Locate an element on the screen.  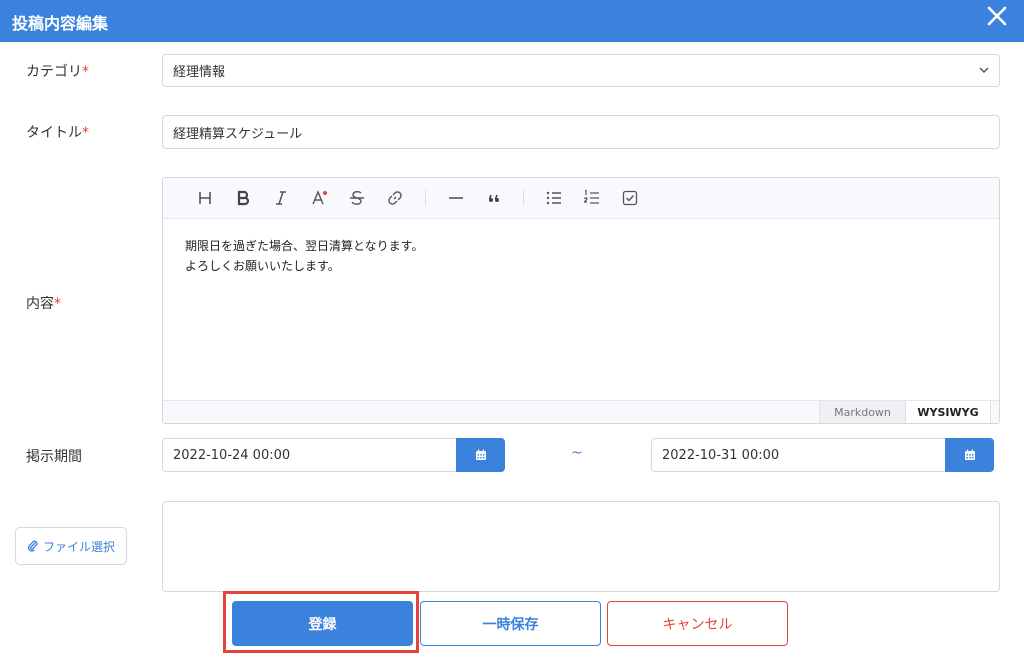
heading-icon is located at coordinates (205, 198).